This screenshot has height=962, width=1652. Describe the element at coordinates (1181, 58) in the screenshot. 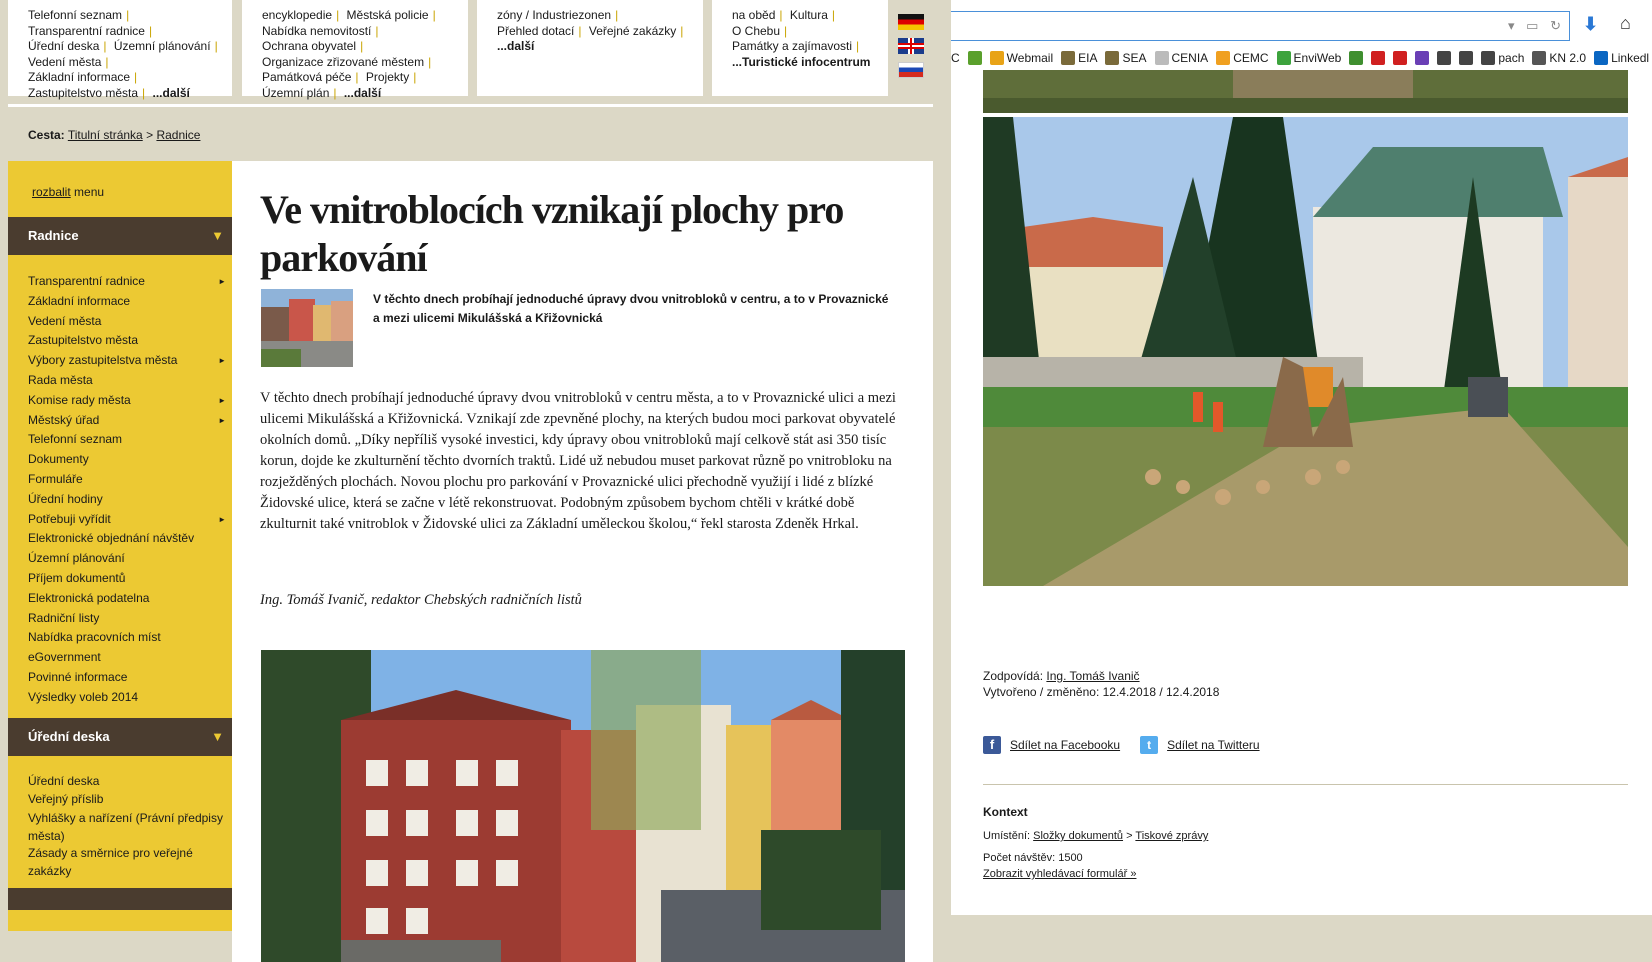

I see `bookmark-item: CENIA` at that location.